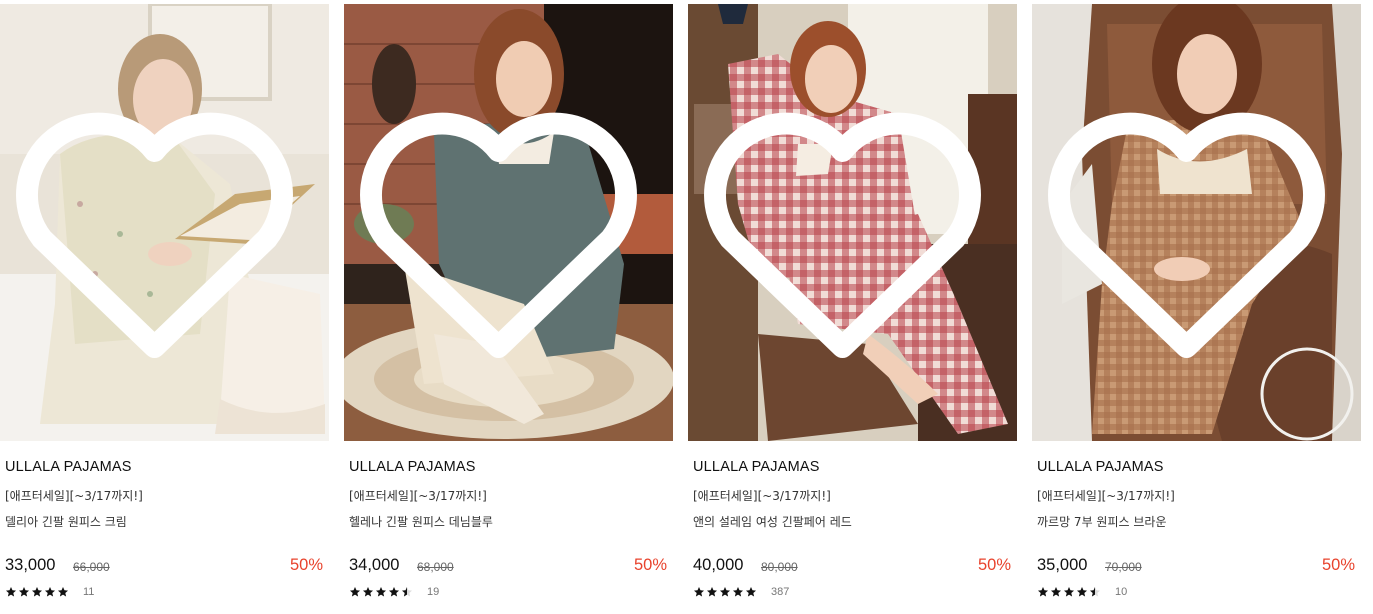 Image resolution: width=1373 pixels, height=614 pixels. What do you see at coordinates (1123, 567) in the screenshot?
I see `original-price: 70,000` at bounding box center [1123, 567].